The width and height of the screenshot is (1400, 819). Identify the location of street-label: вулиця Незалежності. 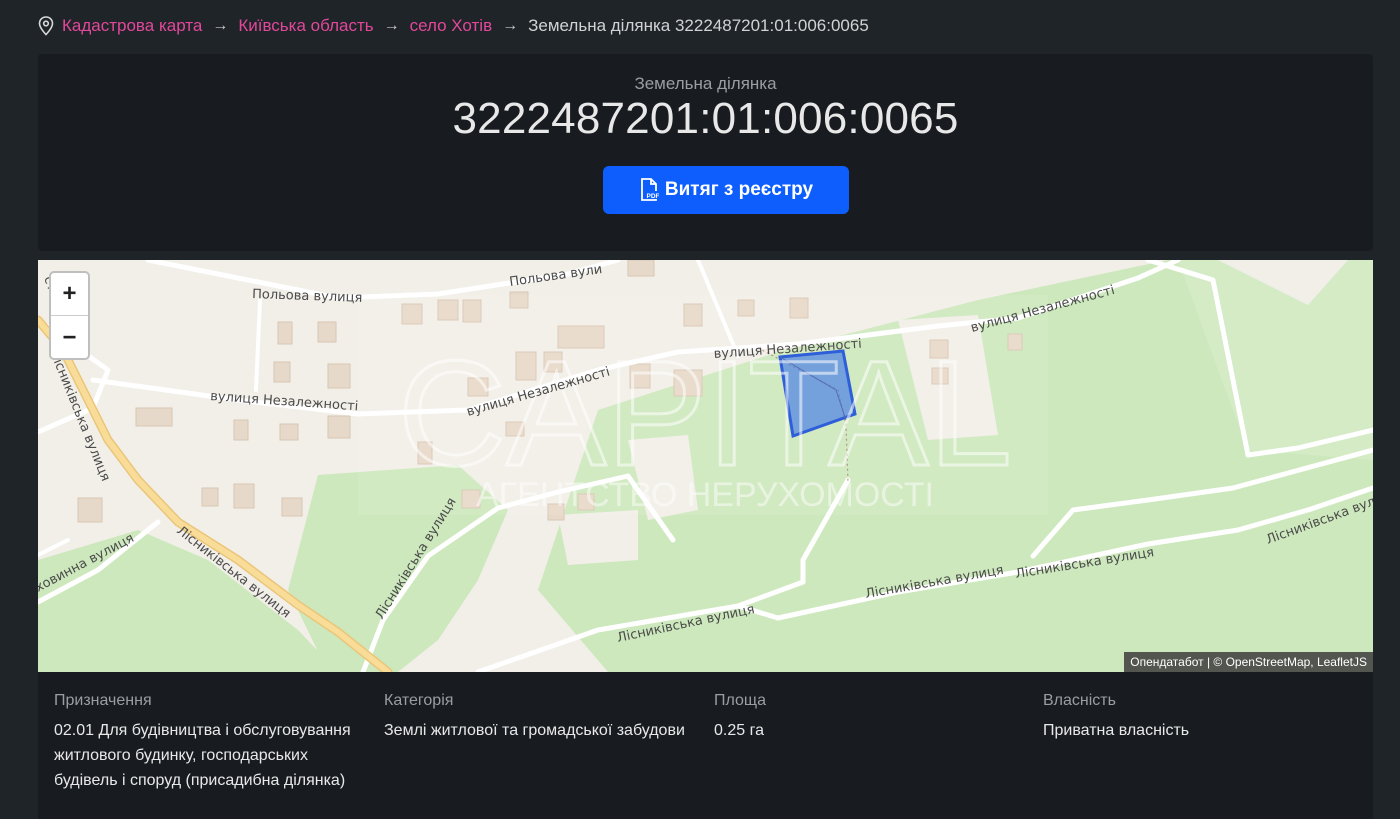
(284, 401).